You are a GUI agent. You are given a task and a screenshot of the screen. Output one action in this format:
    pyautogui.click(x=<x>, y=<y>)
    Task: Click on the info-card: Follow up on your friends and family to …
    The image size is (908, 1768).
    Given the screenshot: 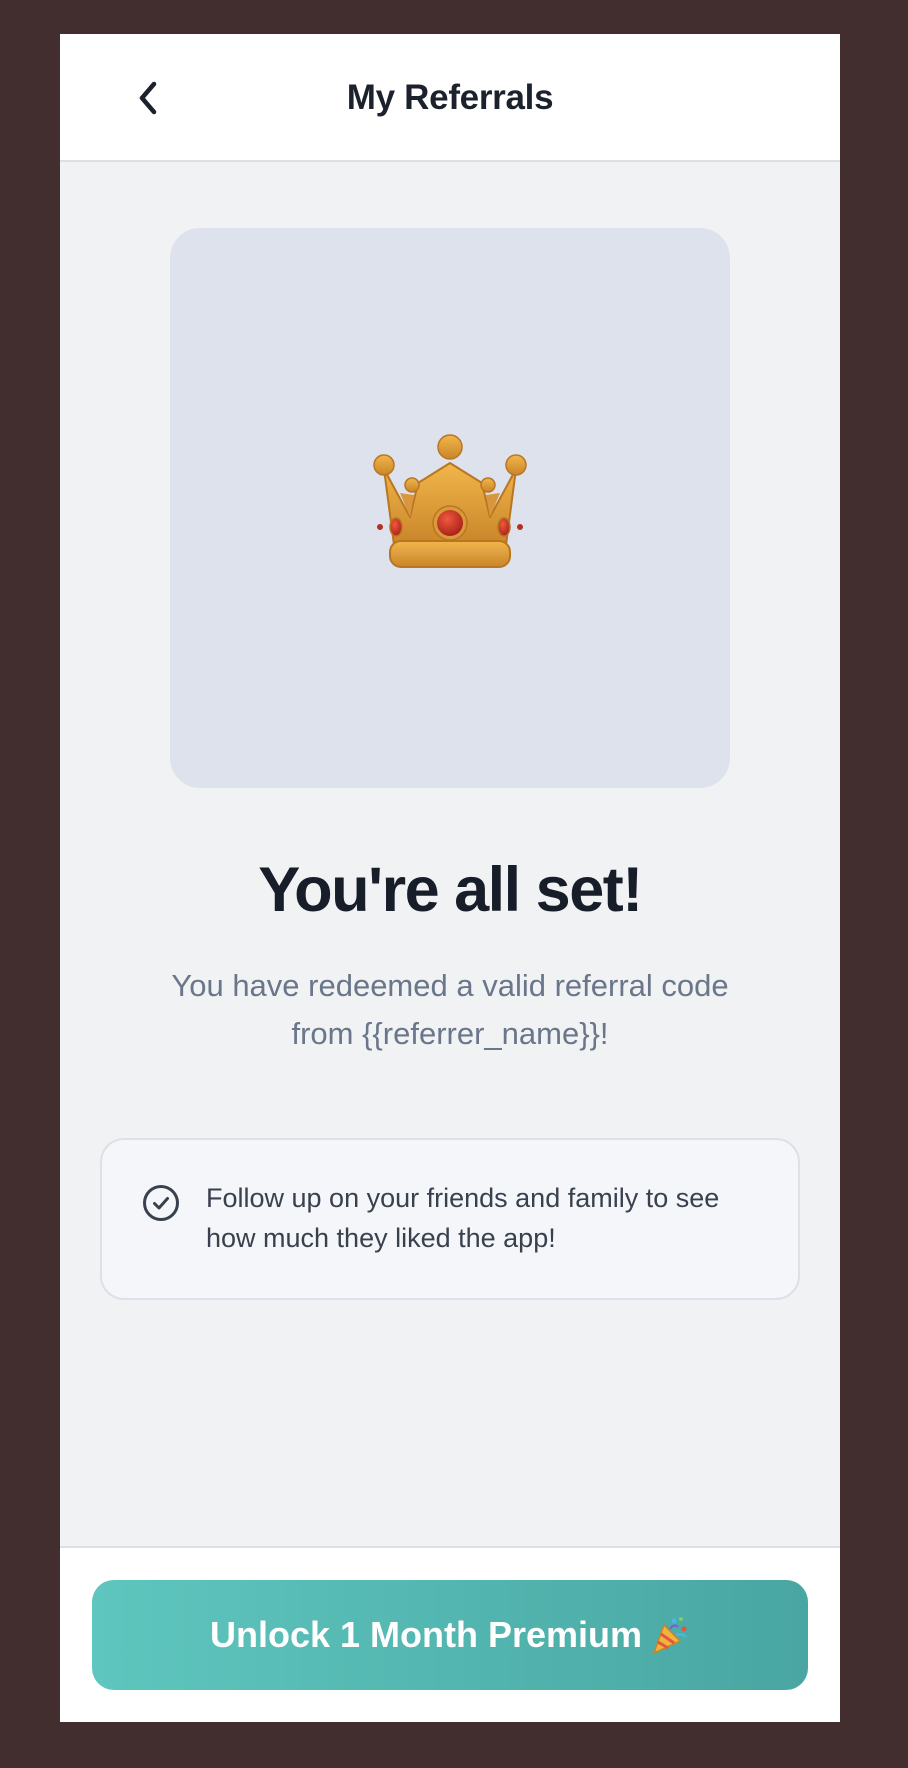 What is the action you would take?
    pyautogui.click(x=450, y=1219)
    